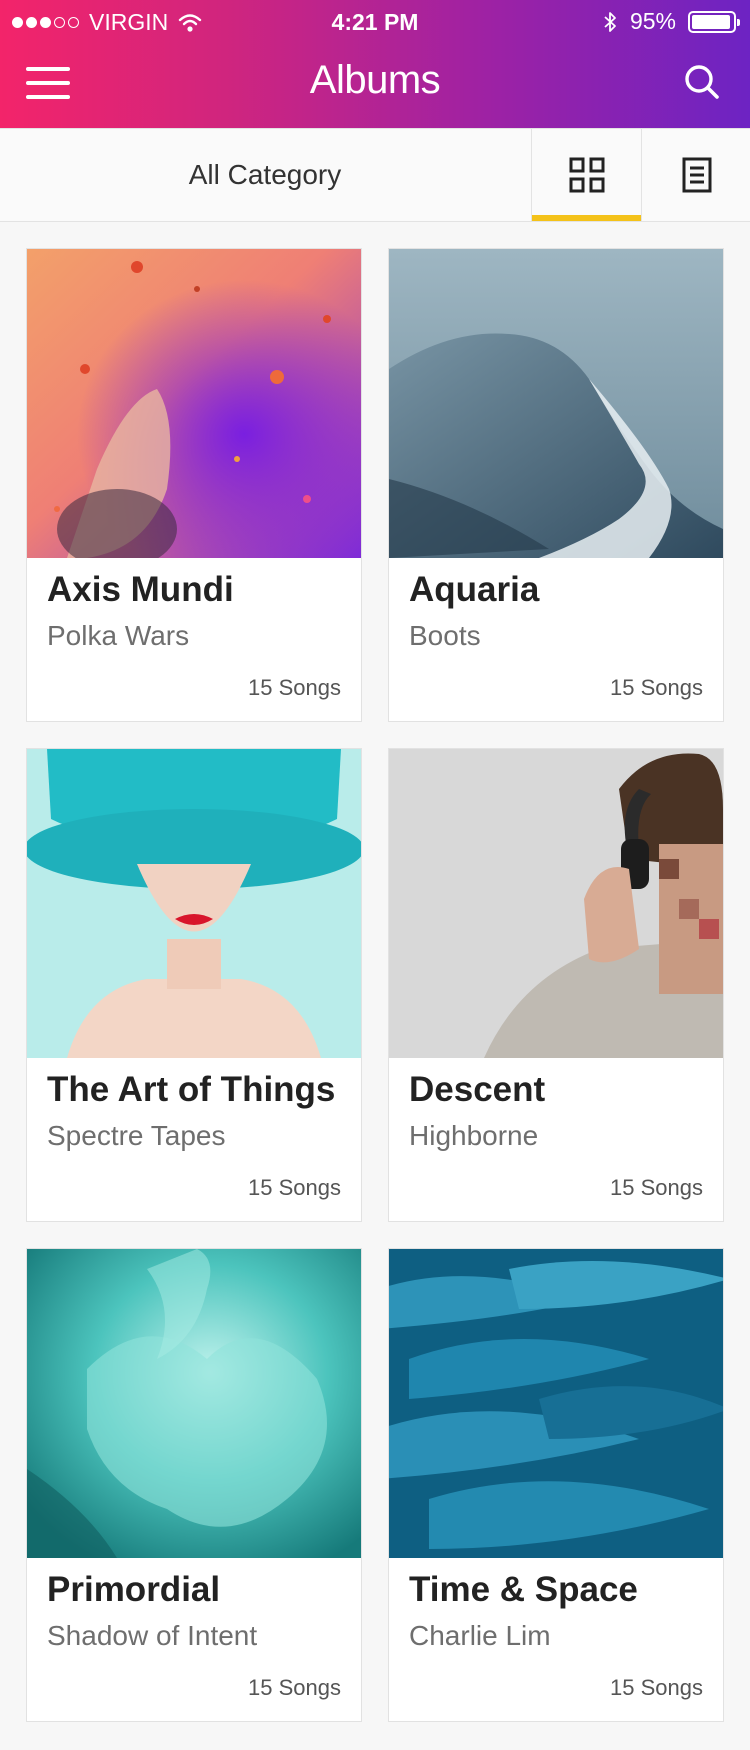 This screenshot has height=1750, width=750. I want to click on album-artist: Polka Wars, so click(118, 635).